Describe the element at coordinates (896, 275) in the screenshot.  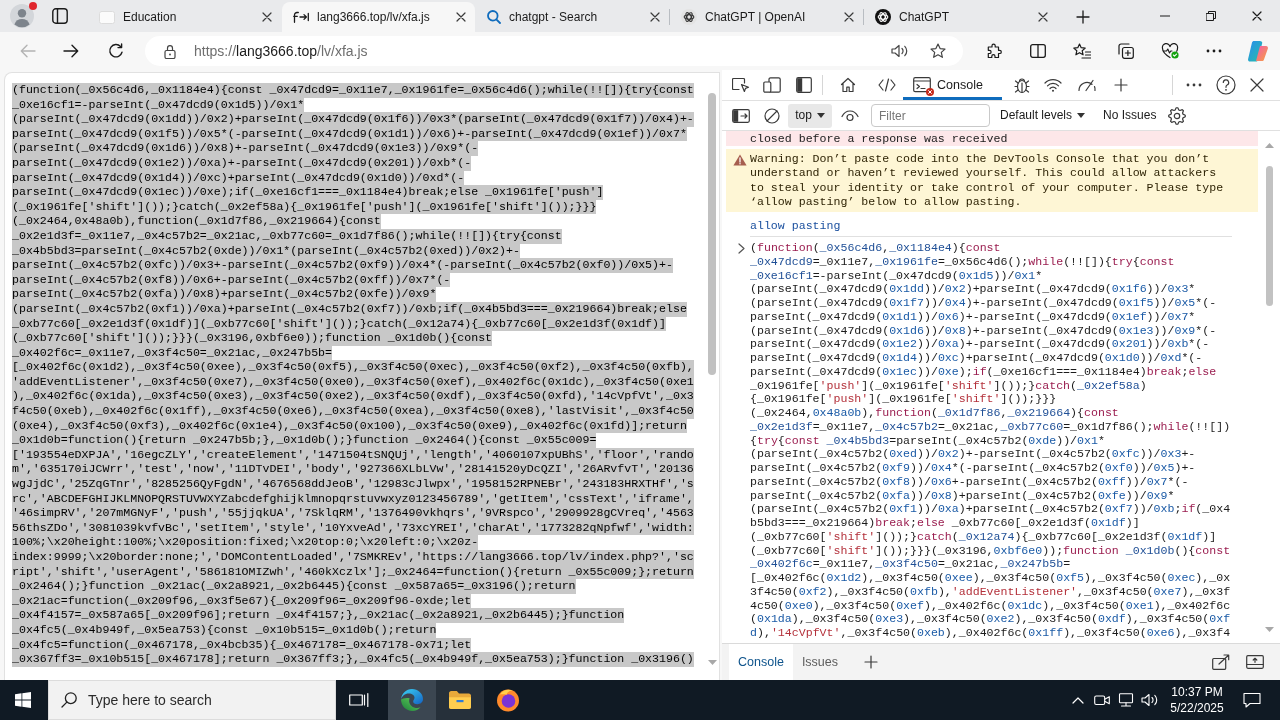
I see `code-line: _0xe16cf1=-parseInt(_0x47dcd9(0x1d5))/0x1*` at that location.